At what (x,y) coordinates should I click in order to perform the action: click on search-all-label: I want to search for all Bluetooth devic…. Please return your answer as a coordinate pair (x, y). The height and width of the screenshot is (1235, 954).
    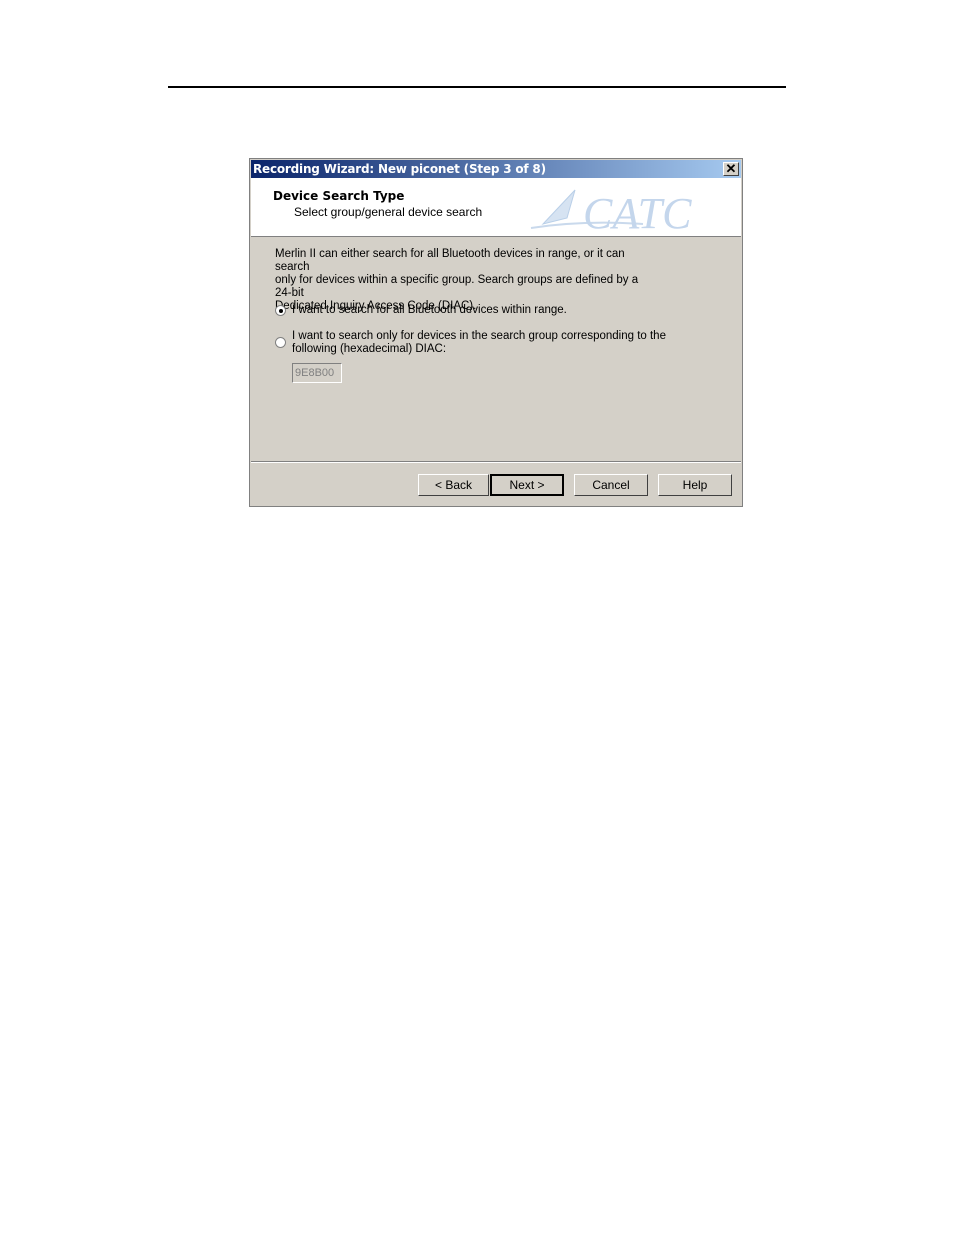
    Looking at the image, I should click on (429, 310).